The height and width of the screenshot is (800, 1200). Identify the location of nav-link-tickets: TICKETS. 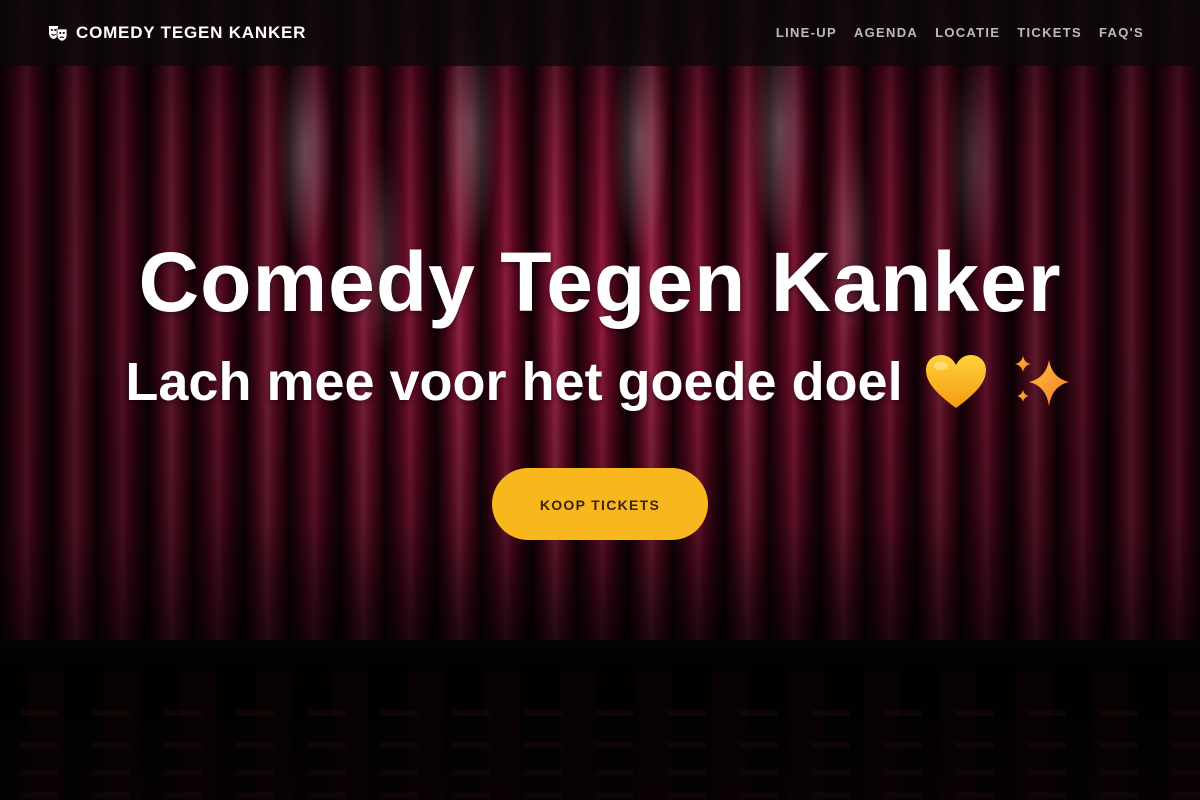
(1049, 32).